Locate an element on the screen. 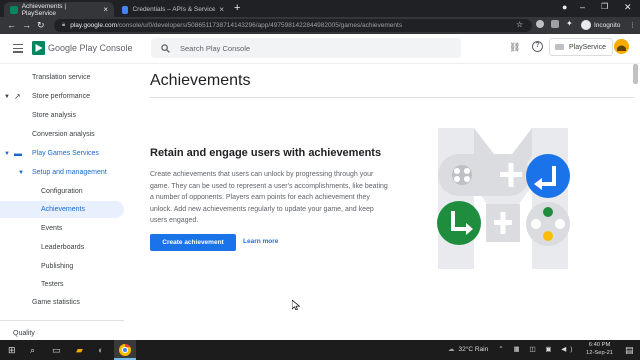  sidebar-item-label: Game statistics is located at coordinates (56, 302).